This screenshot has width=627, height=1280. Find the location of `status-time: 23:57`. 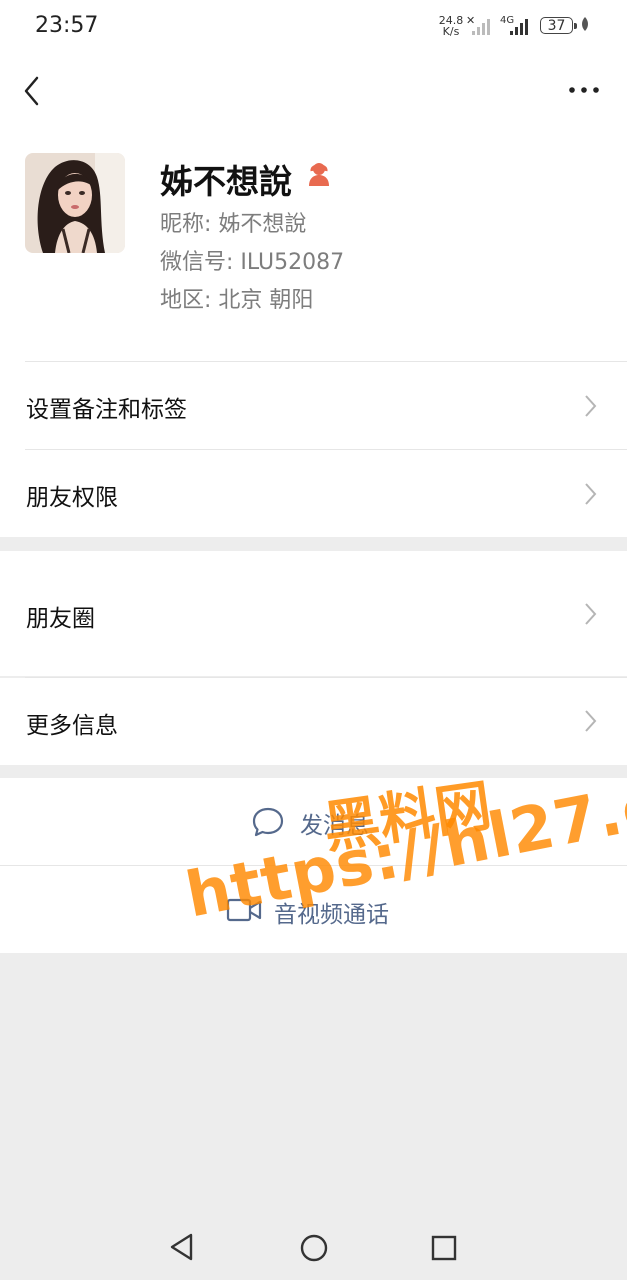

status-time: 23:57 is located at coordinates (67, 25).